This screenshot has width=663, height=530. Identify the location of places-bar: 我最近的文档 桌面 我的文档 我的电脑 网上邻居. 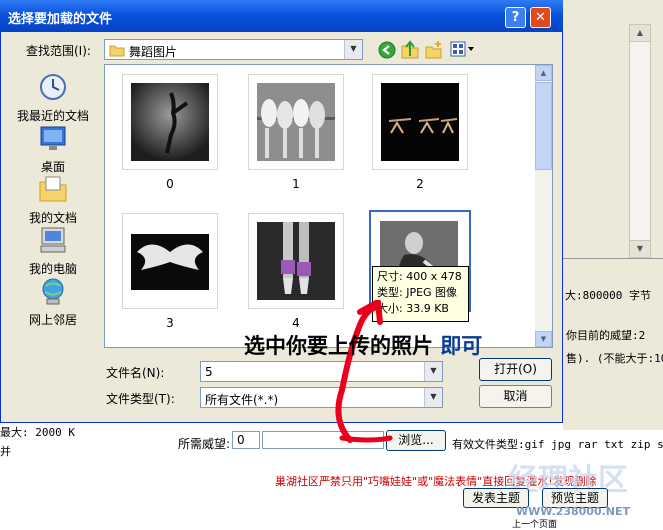
(53, 207).